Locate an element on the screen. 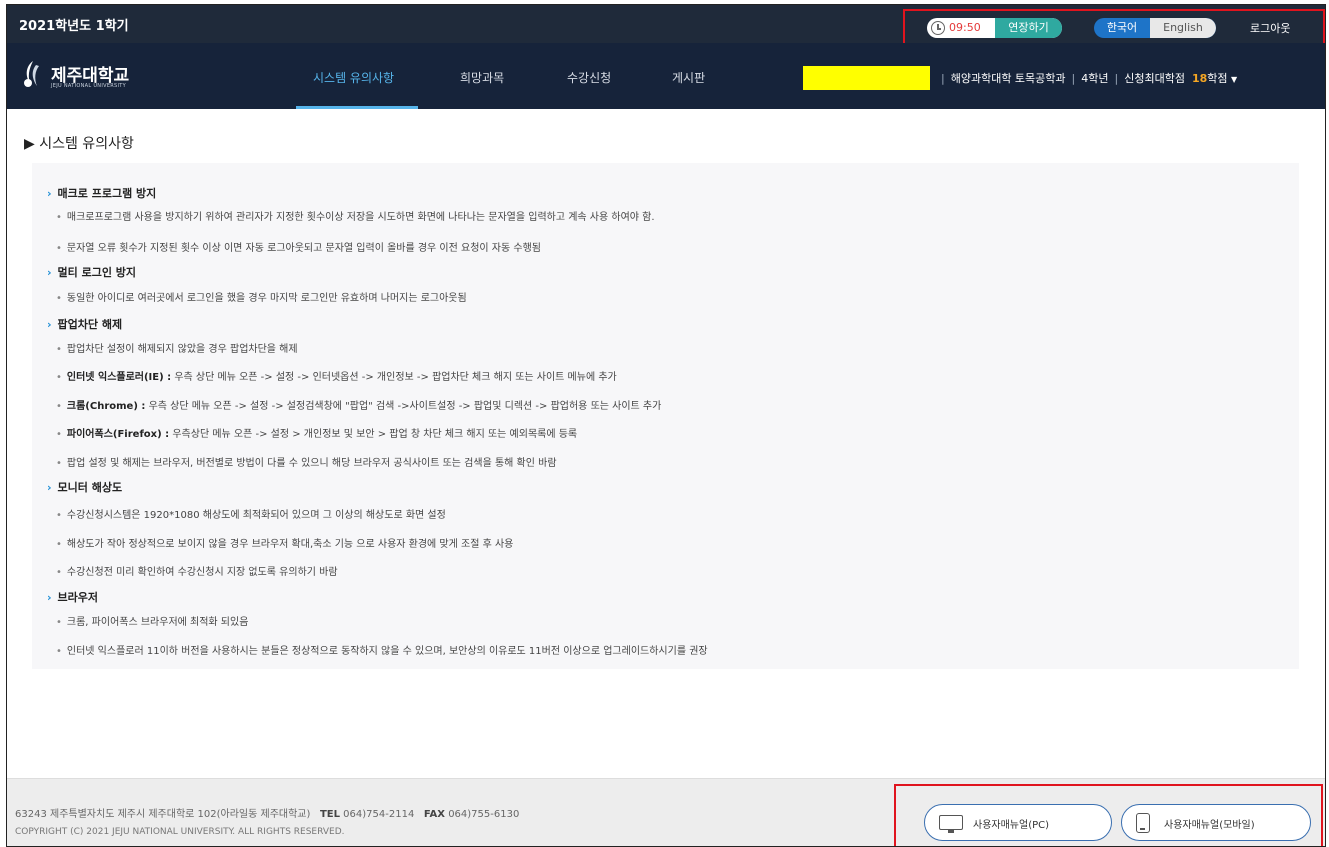 The image size is (1329, 847). section-title: › 브라우저 is located at coordinates (73, 597).